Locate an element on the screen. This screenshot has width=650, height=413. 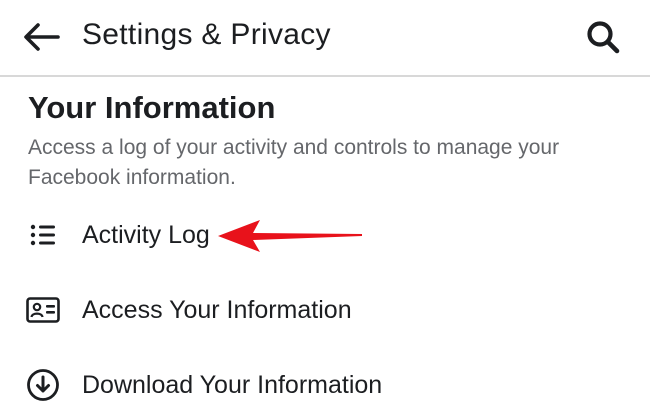
menu-item-label: Access Your Information is located at coordinates (217, 310).